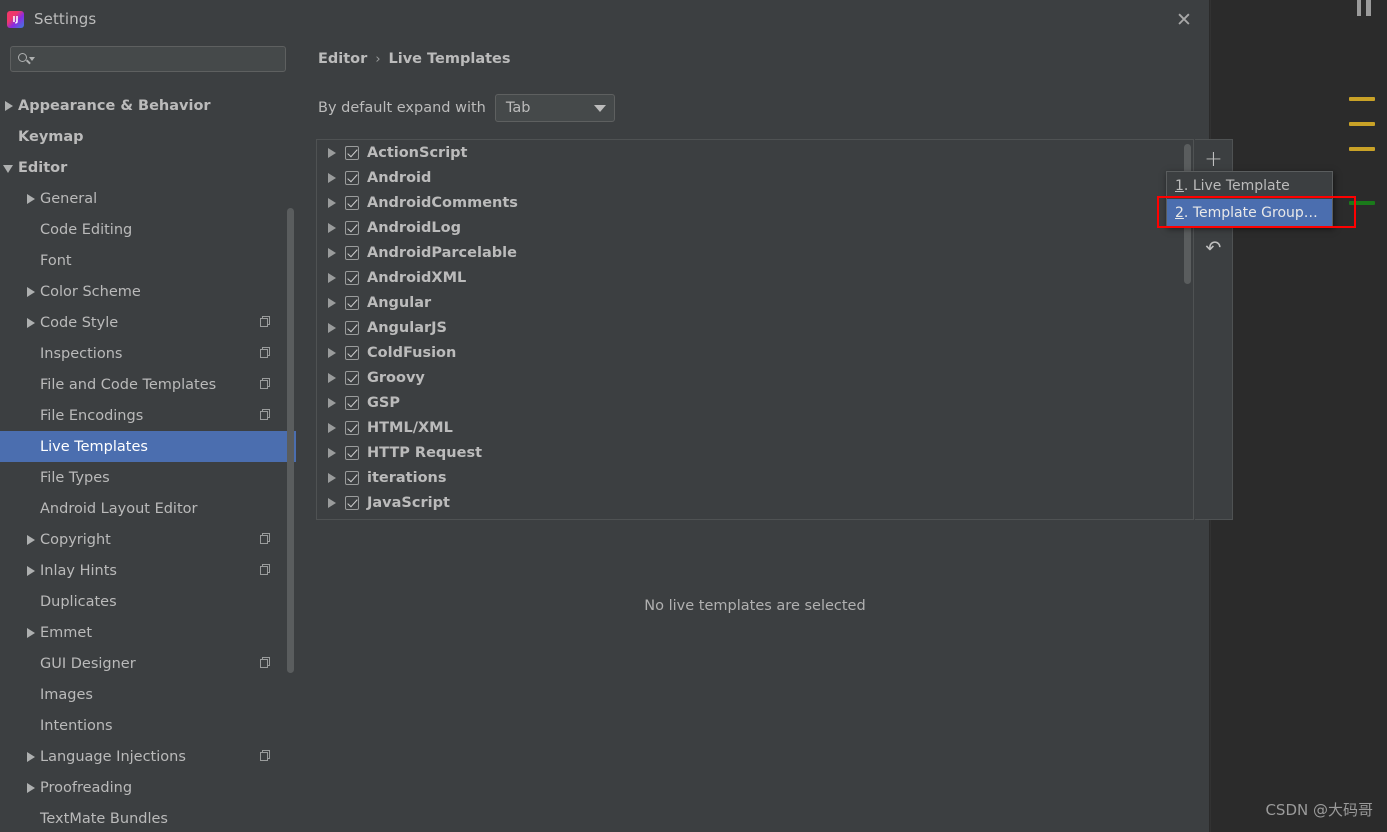 This screenshot has height=832, width=1387. I want to click on sidebar-item-inlay-hints: Inlay Hints, so click(148, 570).